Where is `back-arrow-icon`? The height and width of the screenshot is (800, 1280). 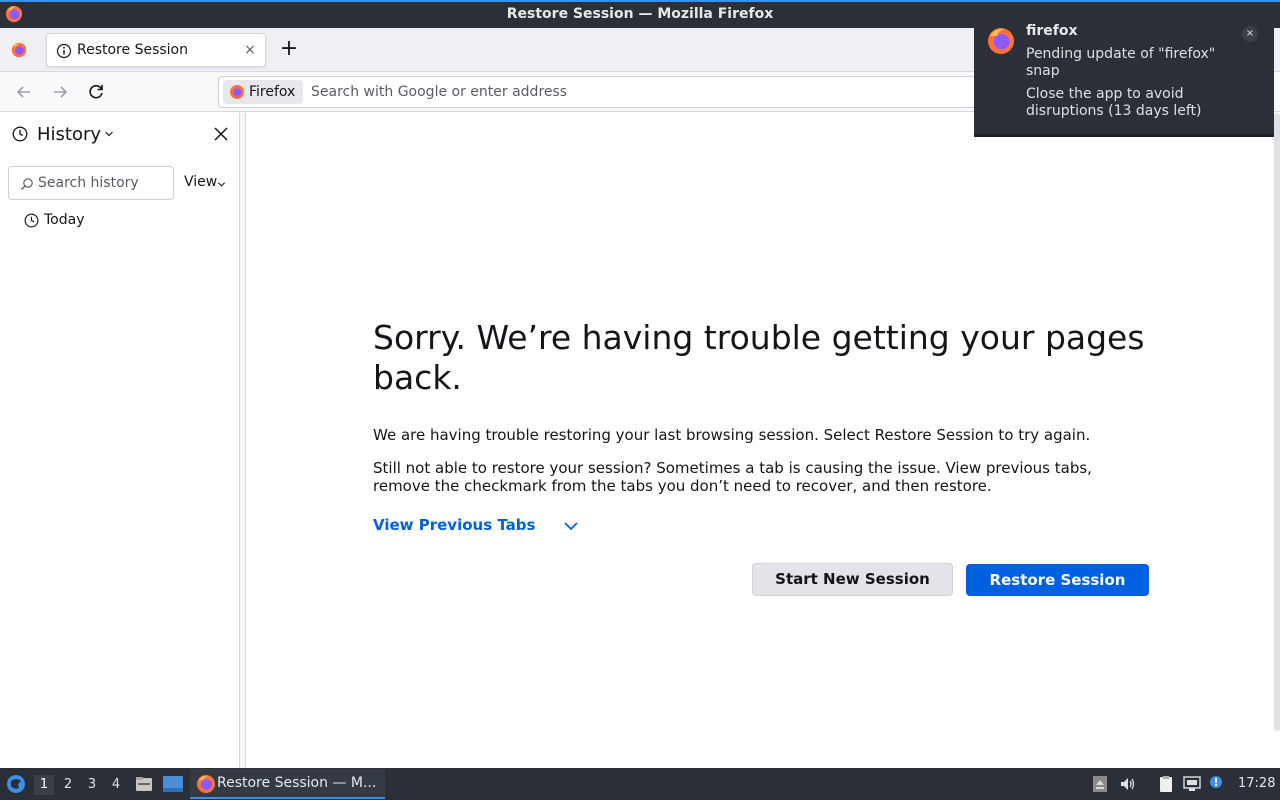
back-arrow-icon is located at coordinates (24, 92).